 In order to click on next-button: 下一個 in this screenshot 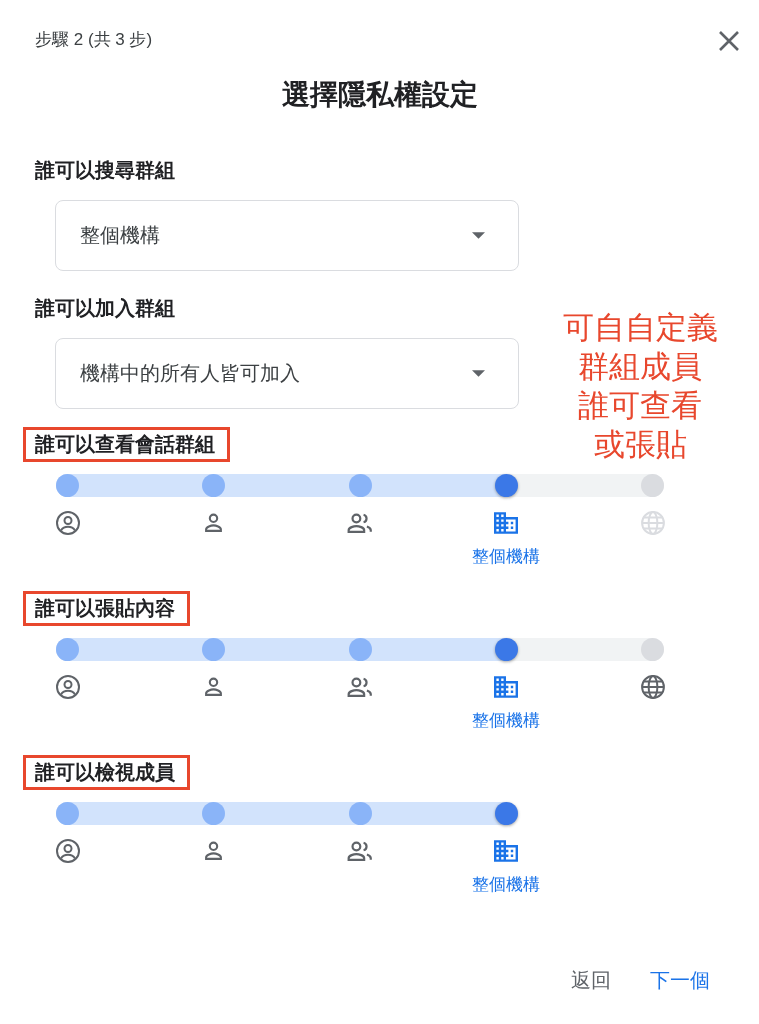, I will do `click(680, 980)`.